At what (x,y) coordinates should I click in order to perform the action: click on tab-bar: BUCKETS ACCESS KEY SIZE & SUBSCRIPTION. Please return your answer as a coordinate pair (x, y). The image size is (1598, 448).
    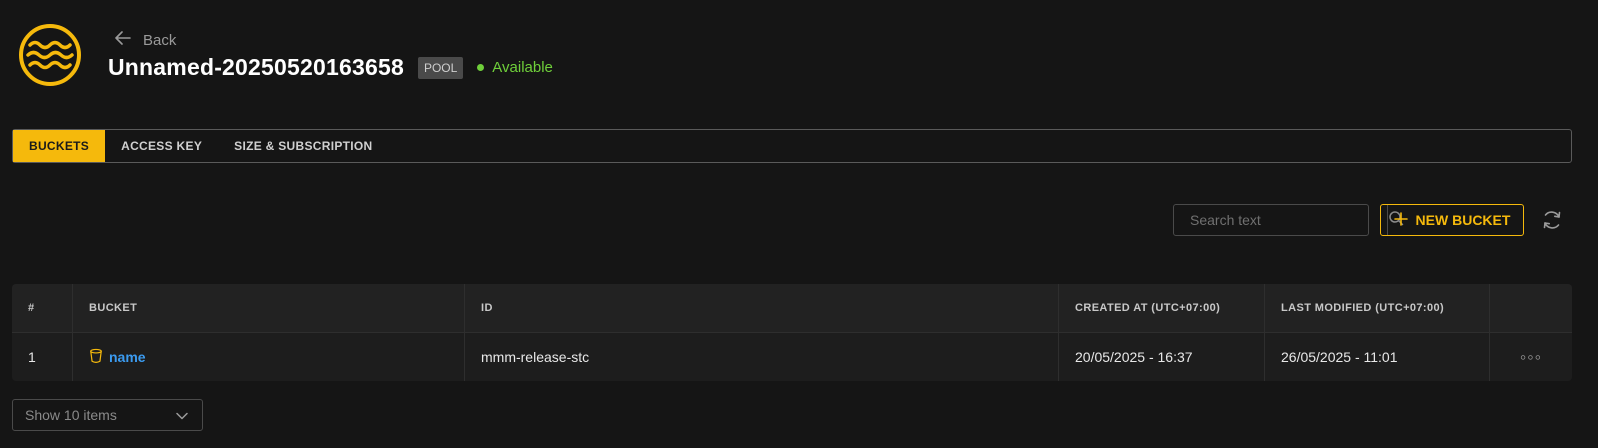
    Looking at the image, I should click on (792, 146).